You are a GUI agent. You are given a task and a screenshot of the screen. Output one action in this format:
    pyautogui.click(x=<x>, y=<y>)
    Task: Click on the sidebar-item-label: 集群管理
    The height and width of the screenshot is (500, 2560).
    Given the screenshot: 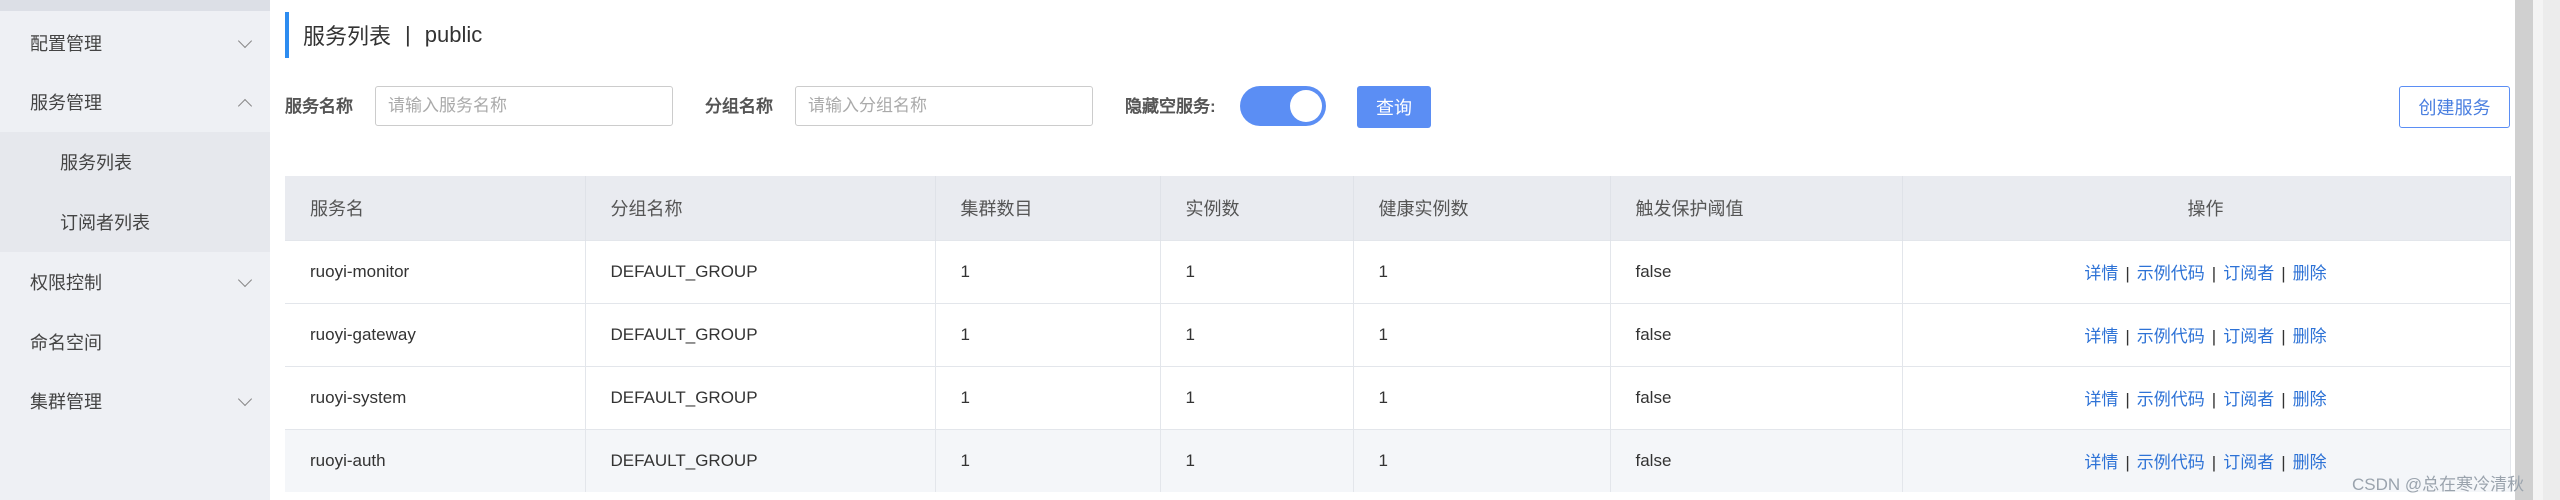 What is the action you would take?
    pyautogui.click(x=66, y=402)
    